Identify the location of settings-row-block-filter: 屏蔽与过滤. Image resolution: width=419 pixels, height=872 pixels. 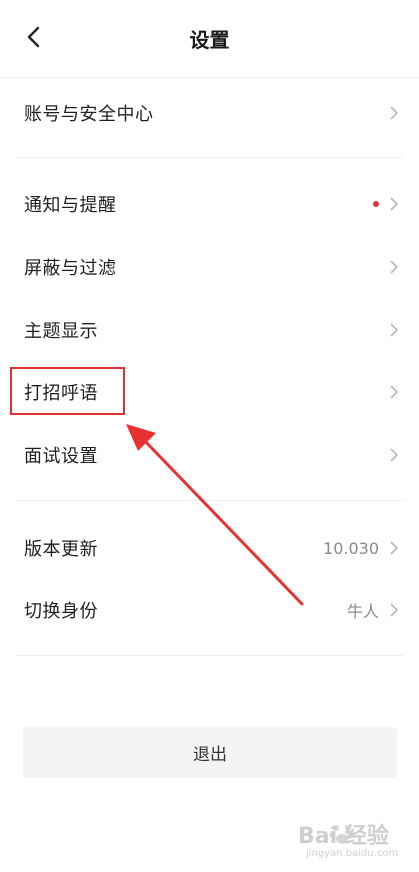
(209, 267).